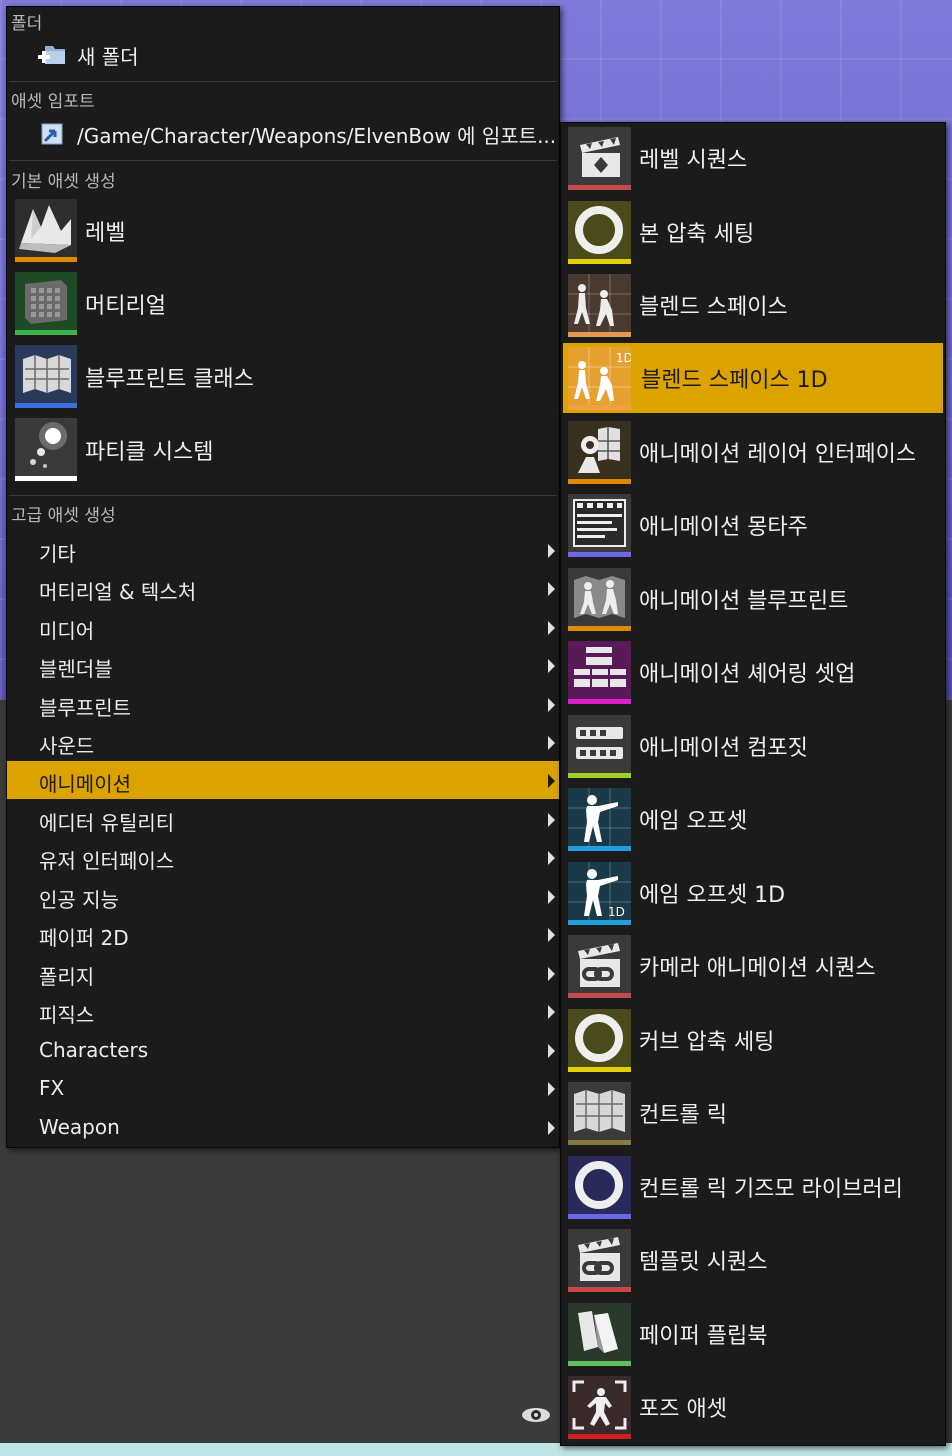 The height and width of the screenshot is (1456, 952). Describe the element at coordinates (85, 784) in the screenshot. I see `category-label: 애니메이션` at that location.